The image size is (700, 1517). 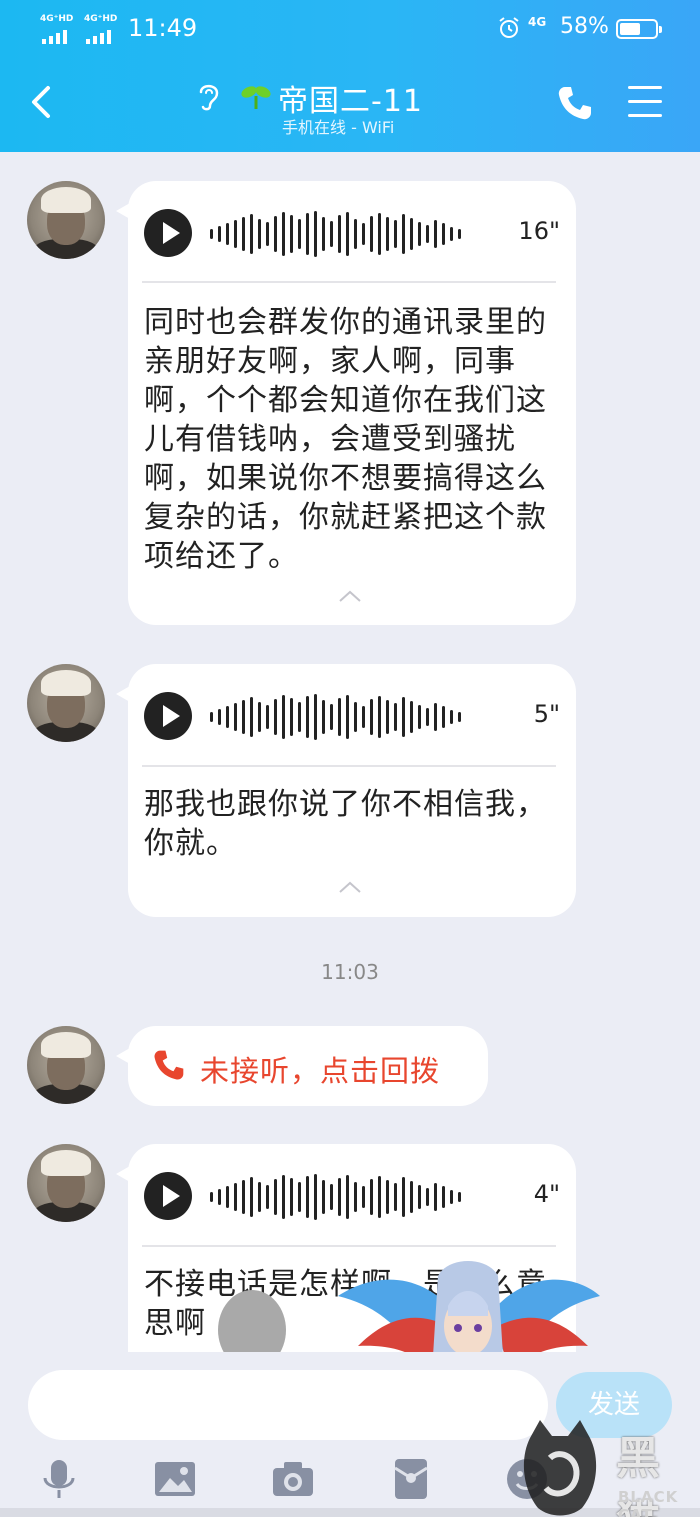 I want to click on signal-bars-1-icon, so click(x=54, y=37).